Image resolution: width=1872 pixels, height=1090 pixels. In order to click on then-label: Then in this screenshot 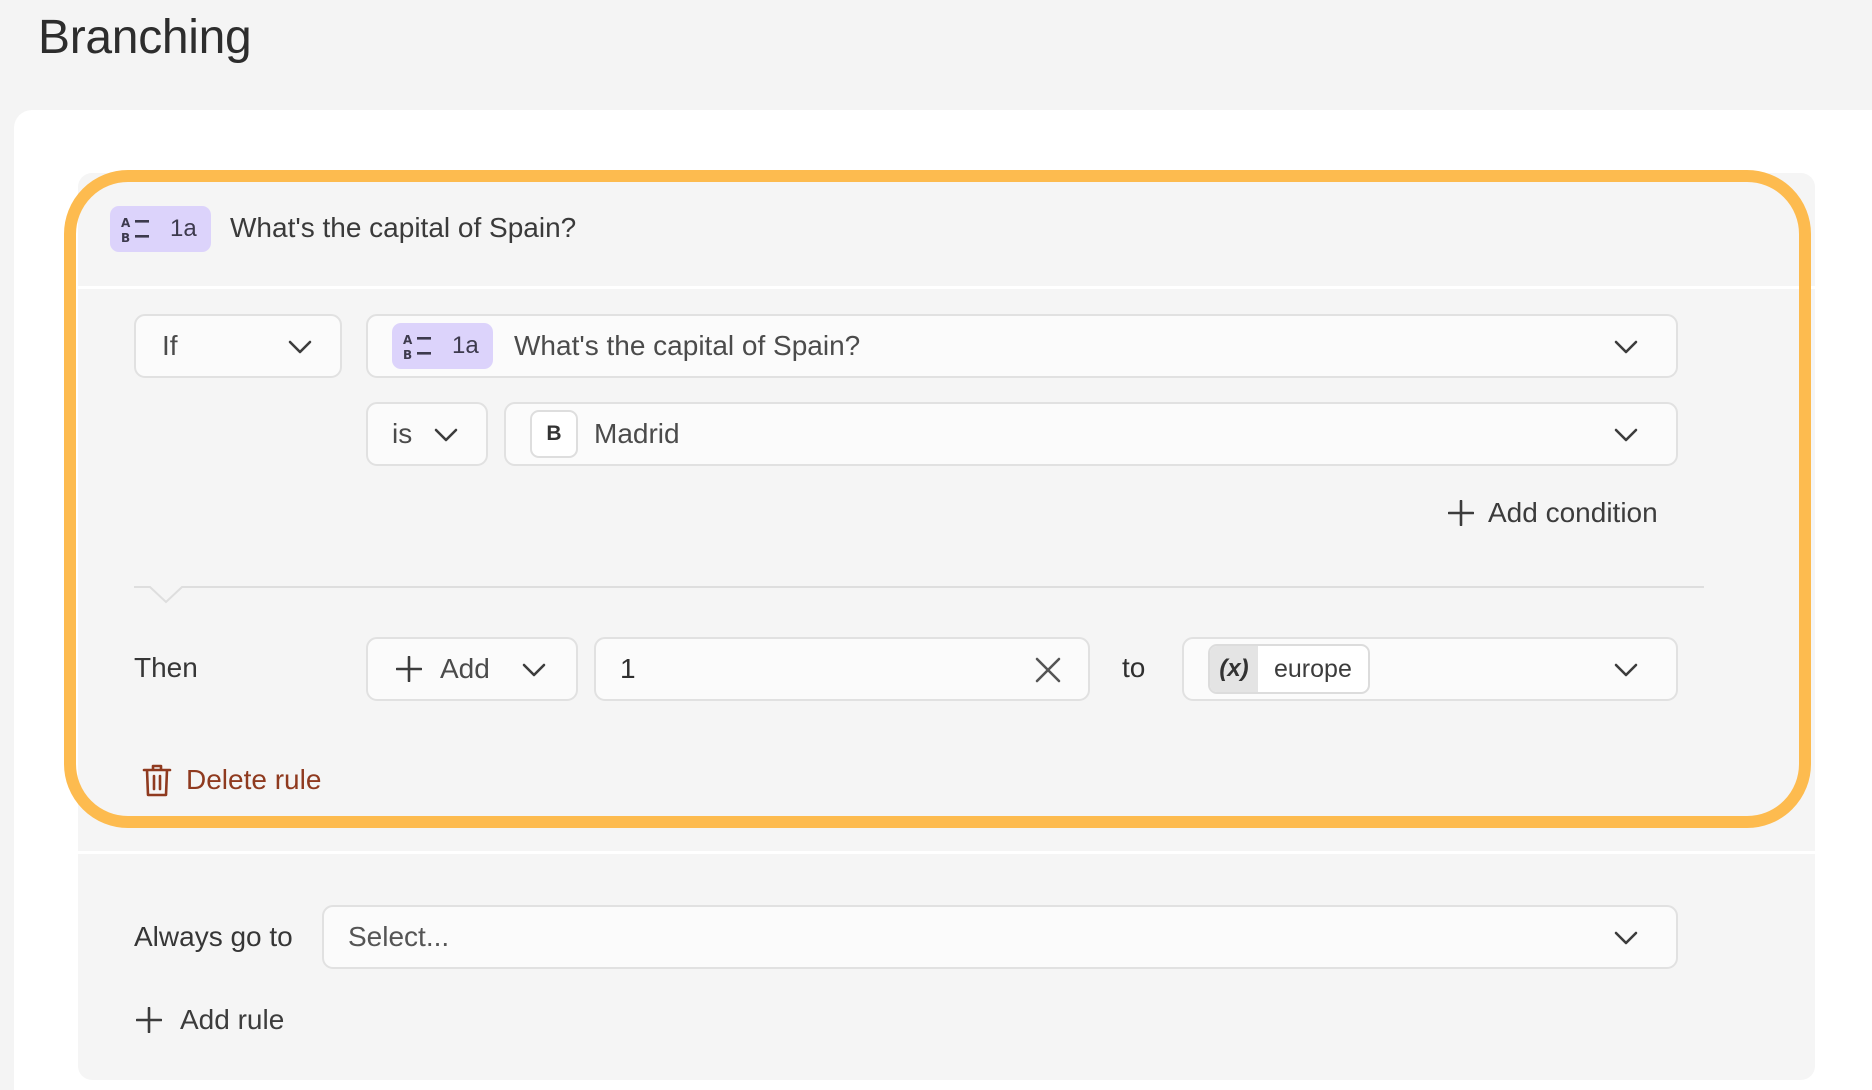, I will do `click(166, 667)`.